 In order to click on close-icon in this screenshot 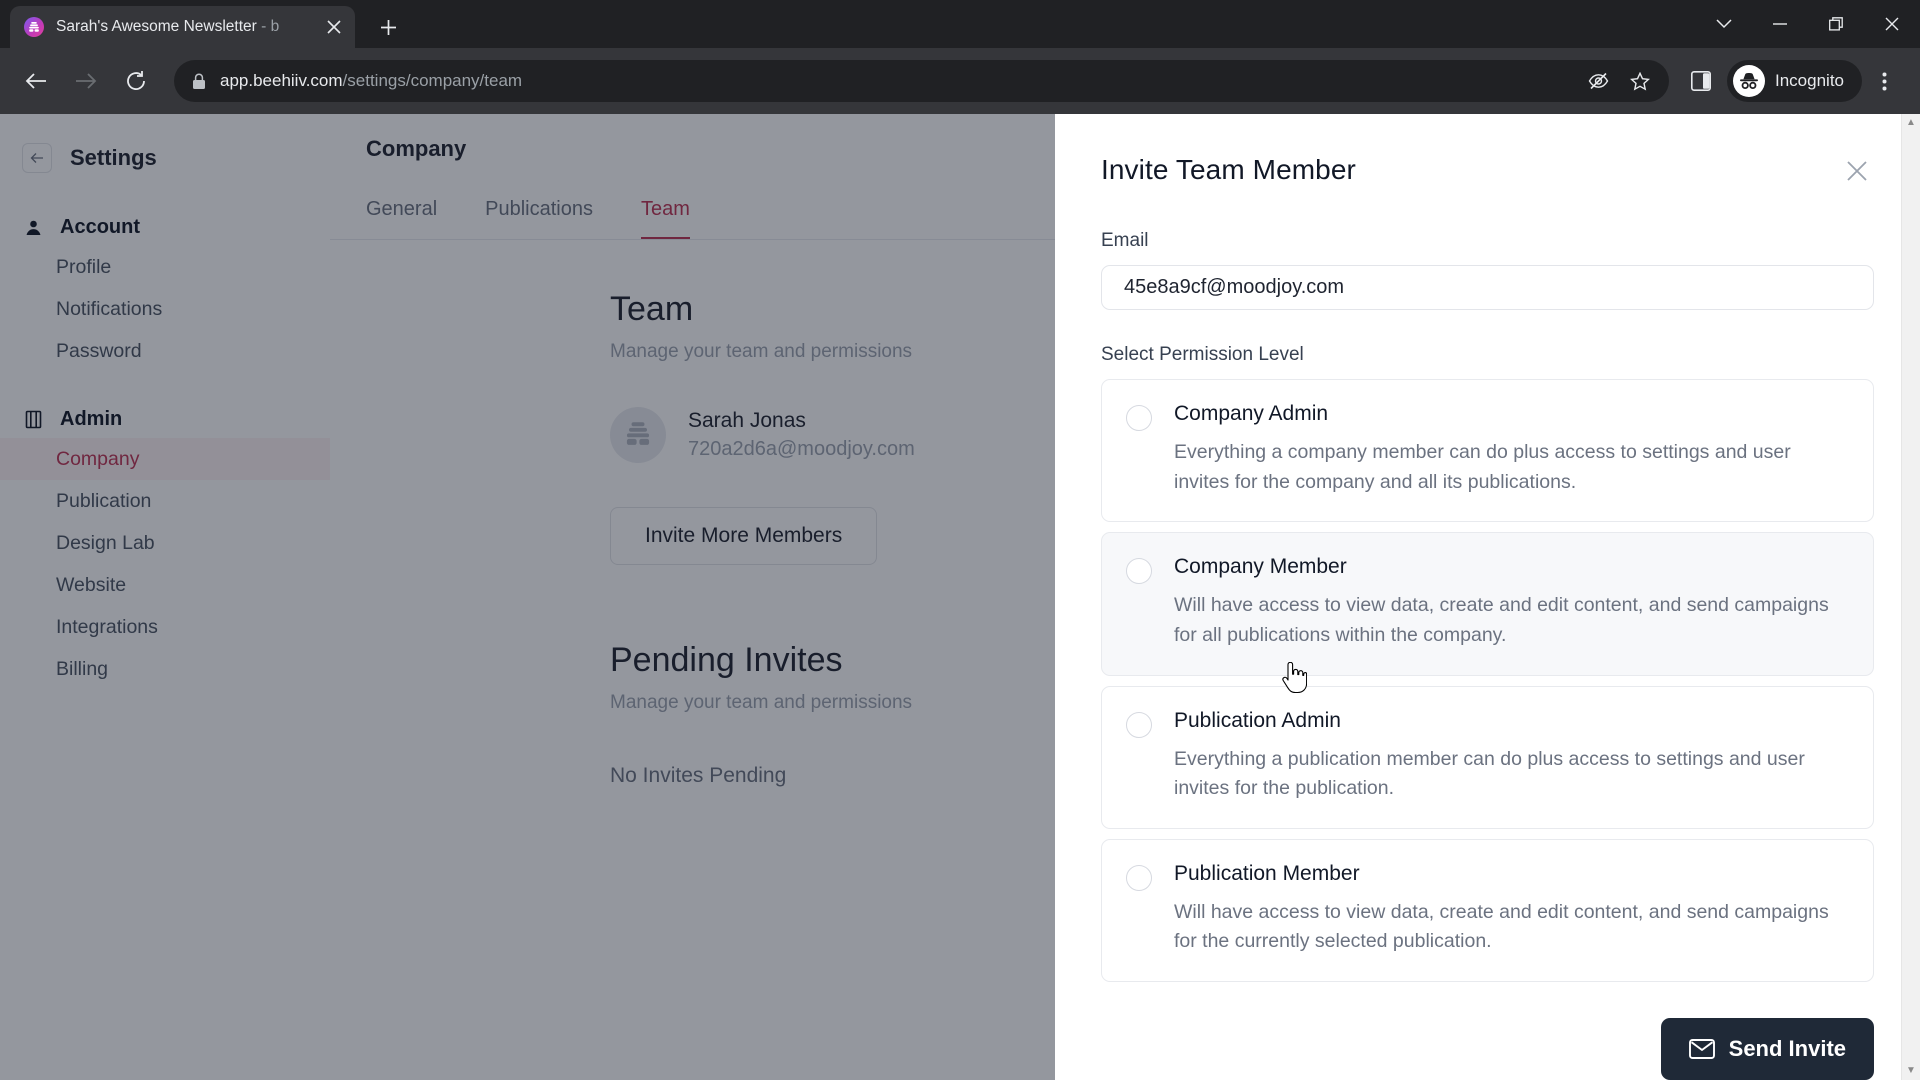, I will do `click(1857, 171)`.